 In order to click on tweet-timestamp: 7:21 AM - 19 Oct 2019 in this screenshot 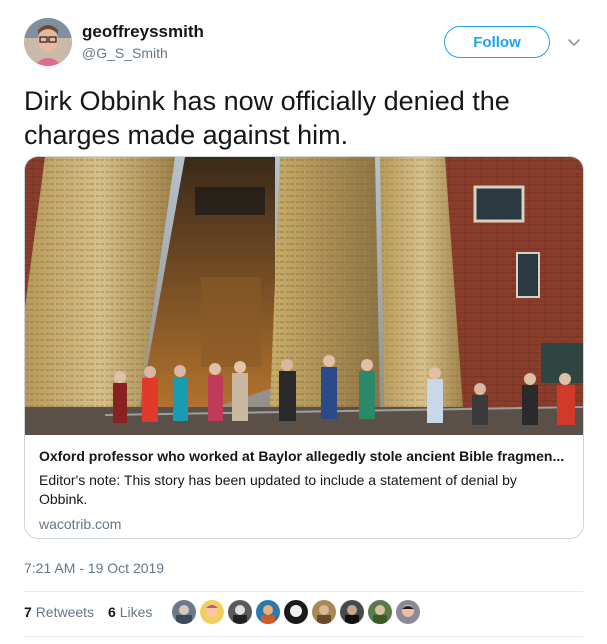, I will do `click(94, 568)`.